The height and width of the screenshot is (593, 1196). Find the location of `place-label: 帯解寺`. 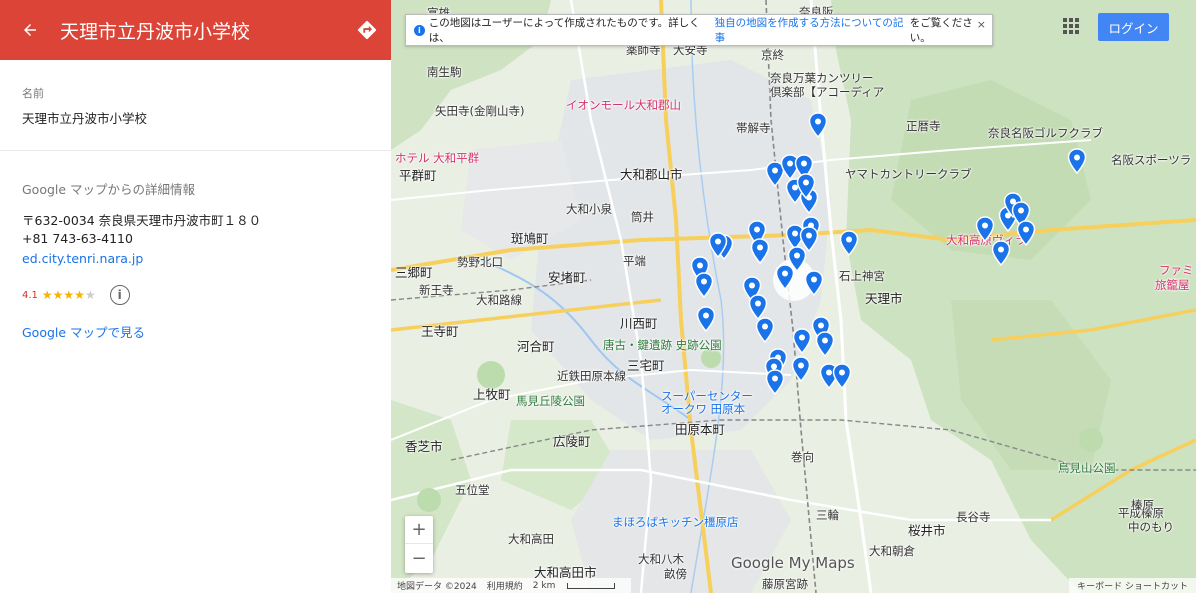

place-label: 帯解寺 is located at coordinates (753, 128).